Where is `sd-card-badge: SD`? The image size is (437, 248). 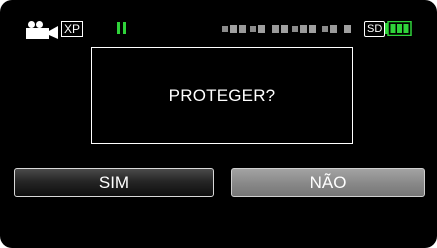
sd-card-badge: SD is located at coordinates (375, 29).